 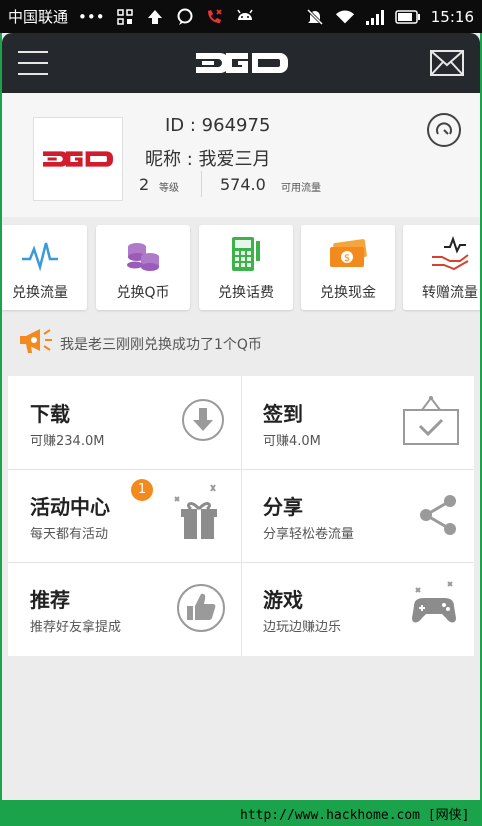 What do you see at coordinates (70, 507) in the screenshot?
I see `tile-title: 活动中心` at bounding box center [70, 507].